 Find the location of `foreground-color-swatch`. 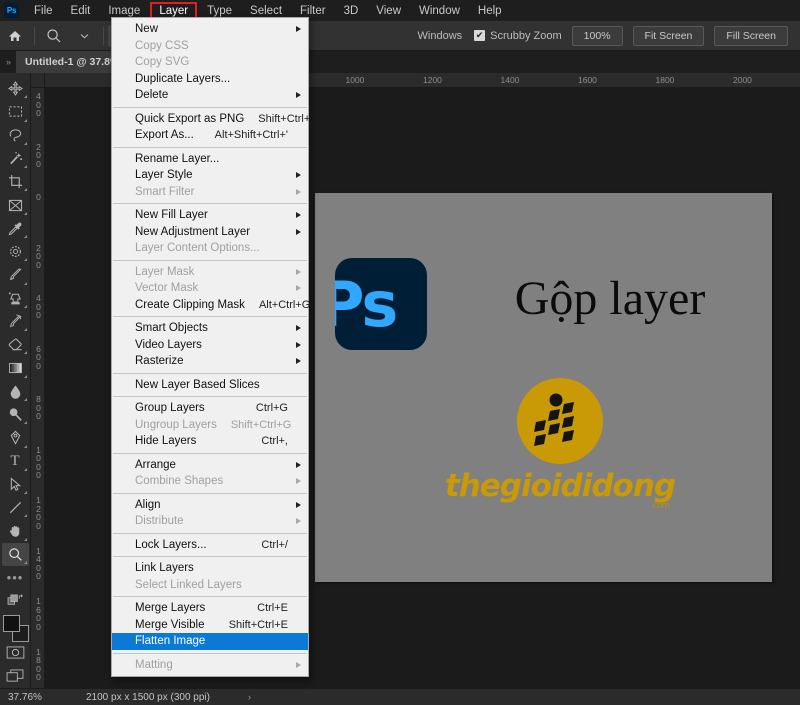

foreground-color-swatch is located at coordinates (11, 624).